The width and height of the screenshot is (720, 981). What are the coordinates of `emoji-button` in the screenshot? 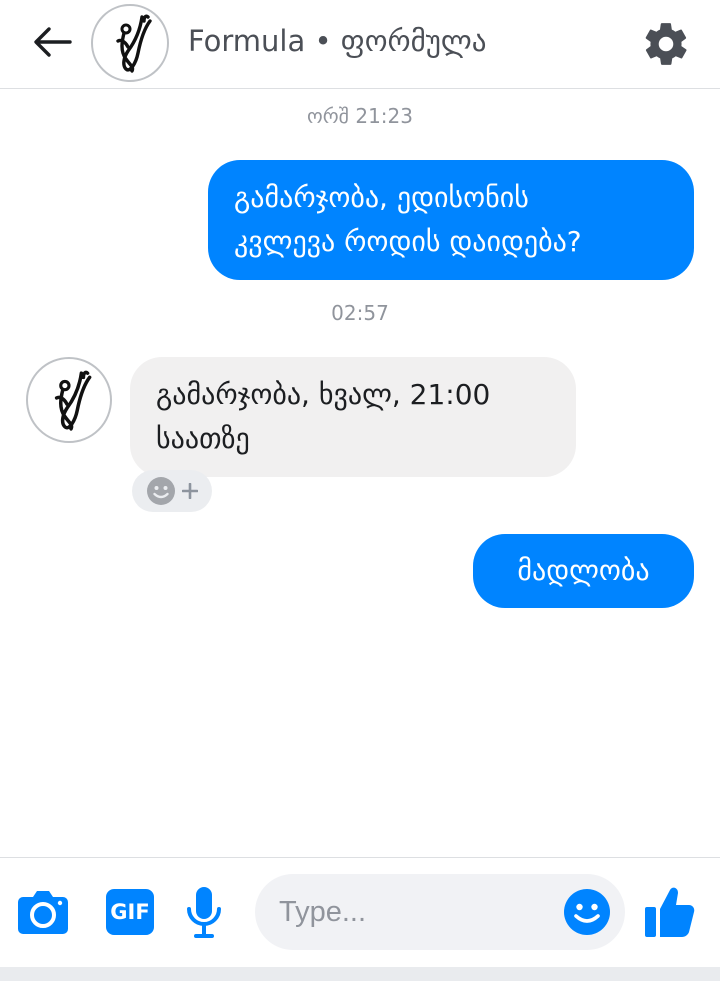 It's located at (587, 912).